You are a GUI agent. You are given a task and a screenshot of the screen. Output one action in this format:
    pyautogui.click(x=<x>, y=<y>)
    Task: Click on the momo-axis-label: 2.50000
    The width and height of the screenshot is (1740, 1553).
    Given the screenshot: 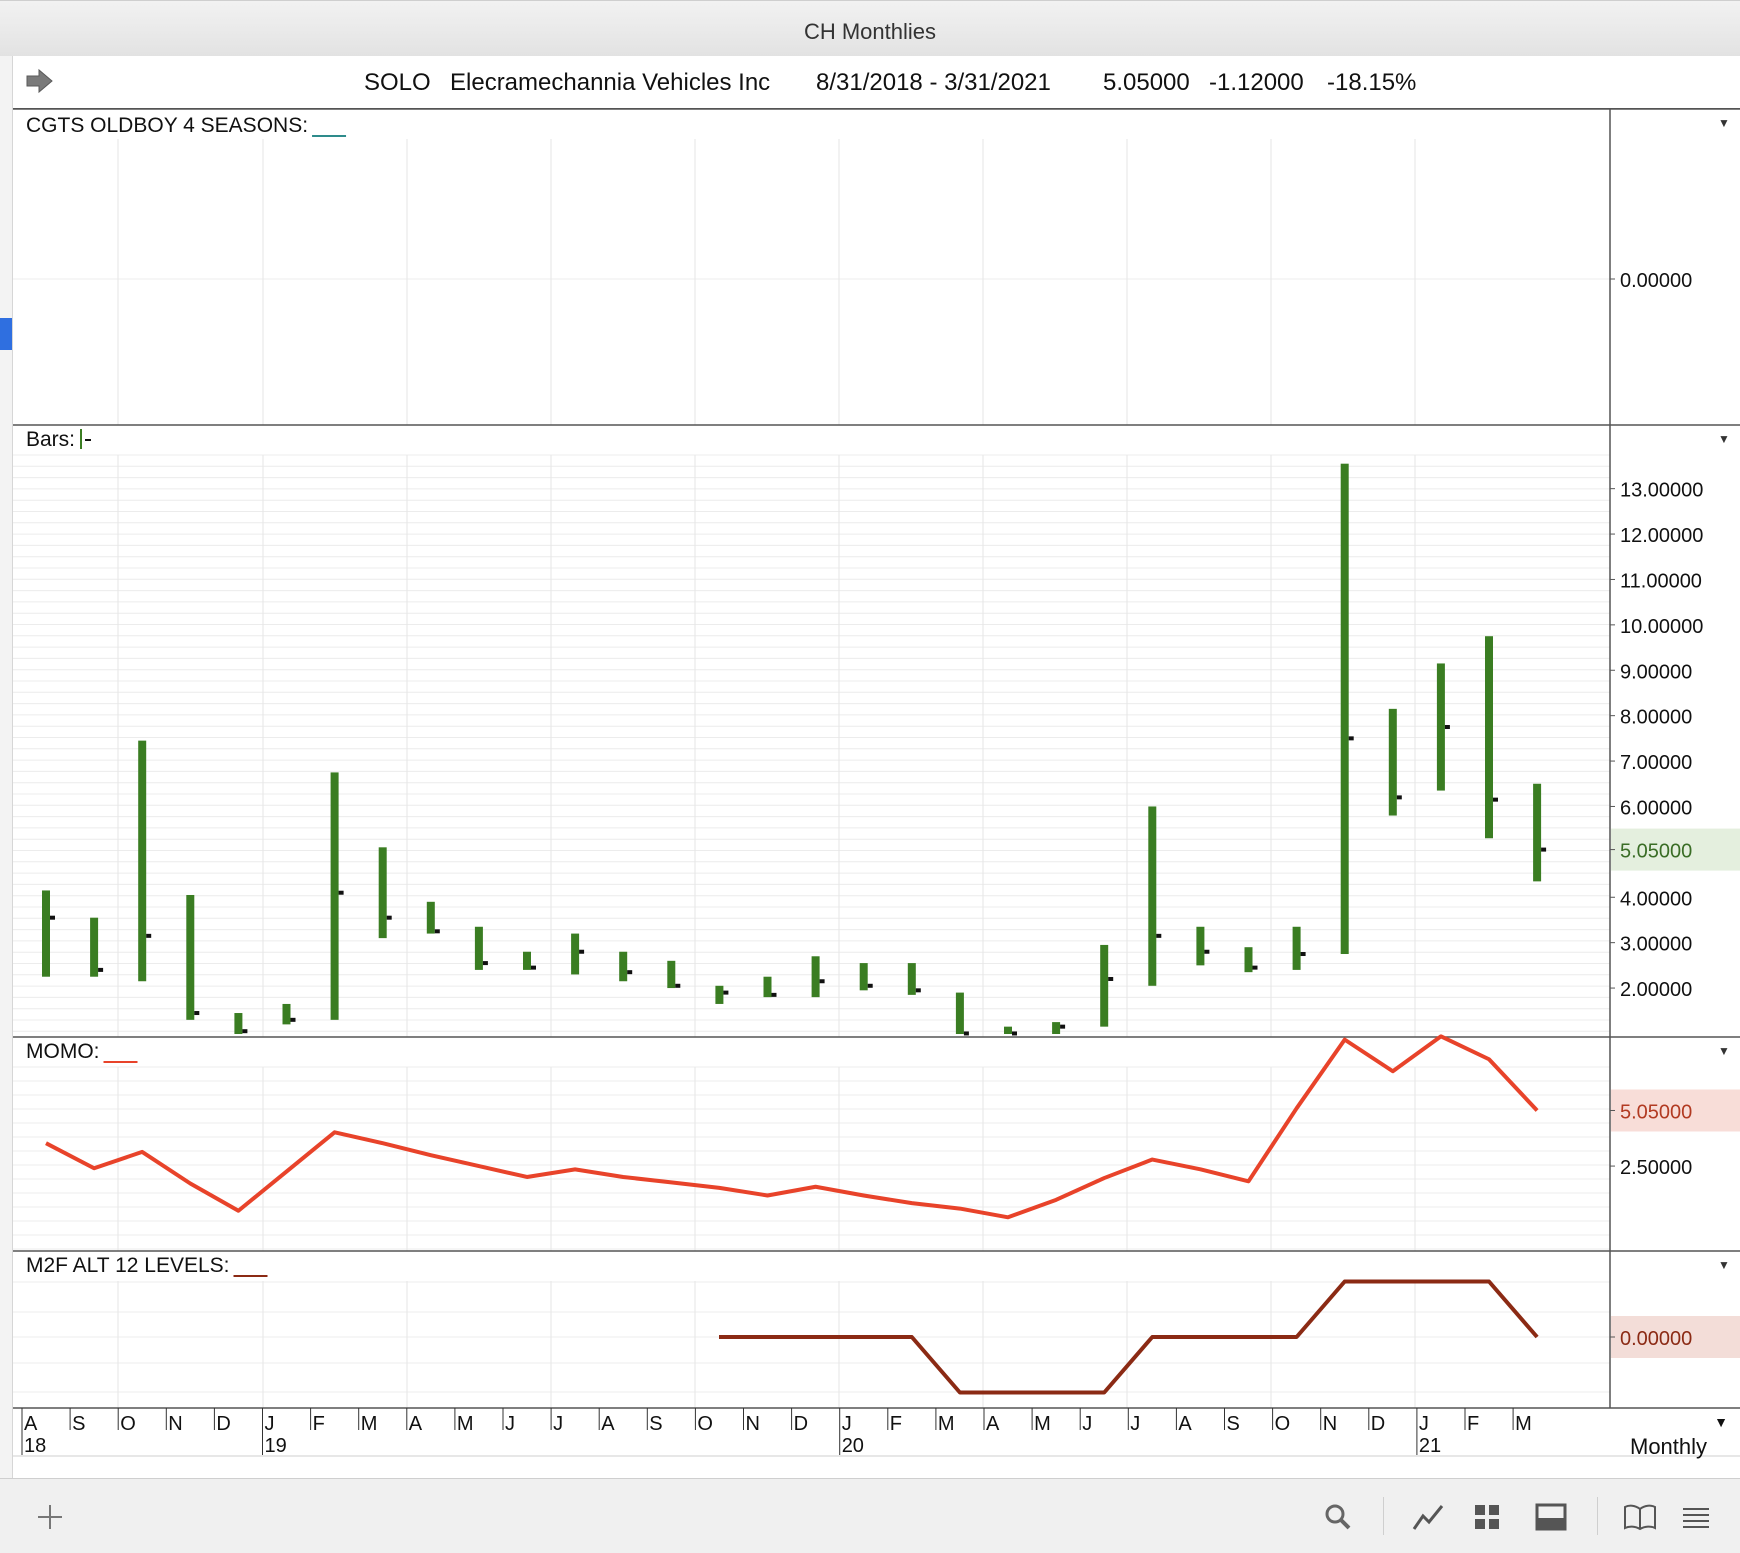 What is the action you would take?
    pyautogui.click(x=1656, y=1168)
    